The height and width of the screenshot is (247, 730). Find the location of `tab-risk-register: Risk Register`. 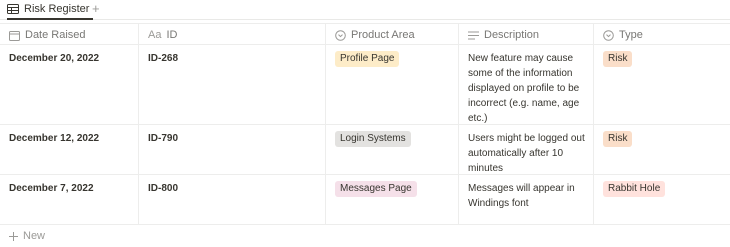

tab-risk-register: Risk Register is located at coordinates (50, 10).